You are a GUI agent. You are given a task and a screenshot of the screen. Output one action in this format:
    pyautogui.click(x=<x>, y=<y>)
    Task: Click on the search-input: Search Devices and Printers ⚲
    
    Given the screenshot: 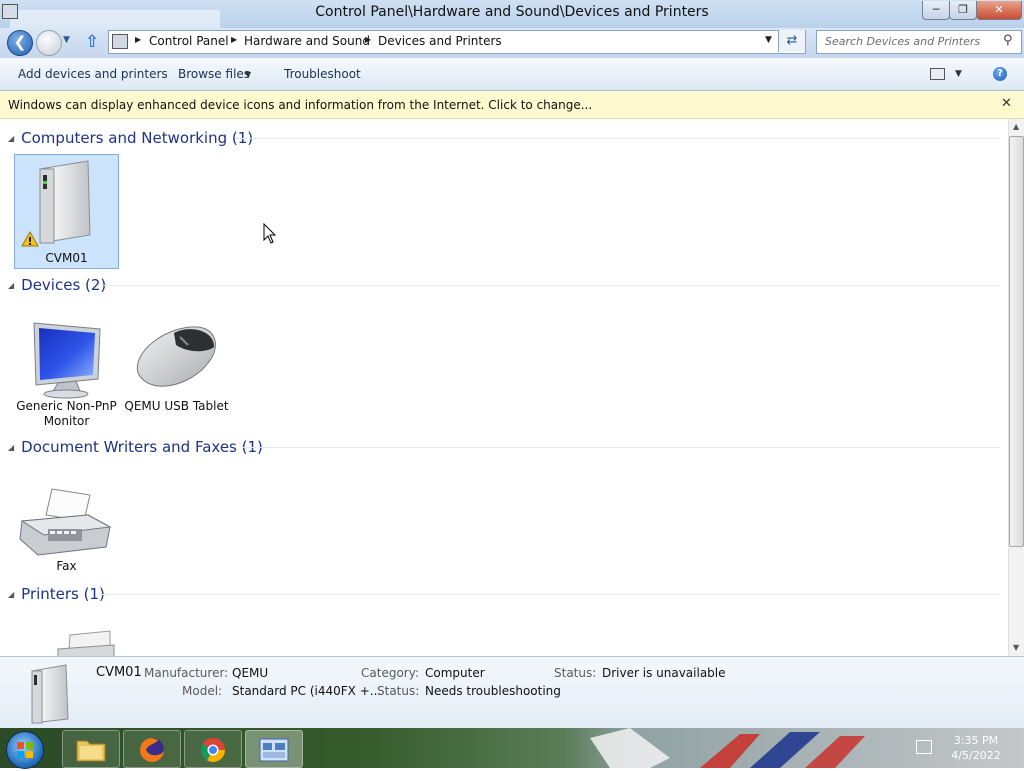 What is the action you would take?
    pyautogui.click(x=919, y=42)
    